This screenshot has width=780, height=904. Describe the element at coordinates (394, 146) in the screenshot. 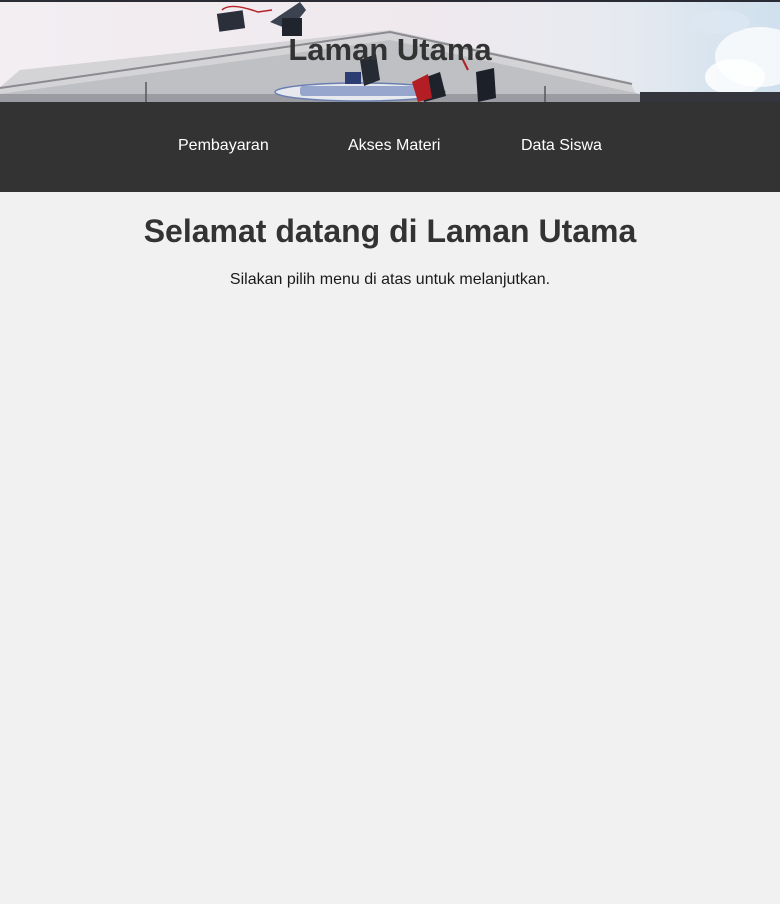

I see `nav-link-akses-materi: Akses Materi` at that location.